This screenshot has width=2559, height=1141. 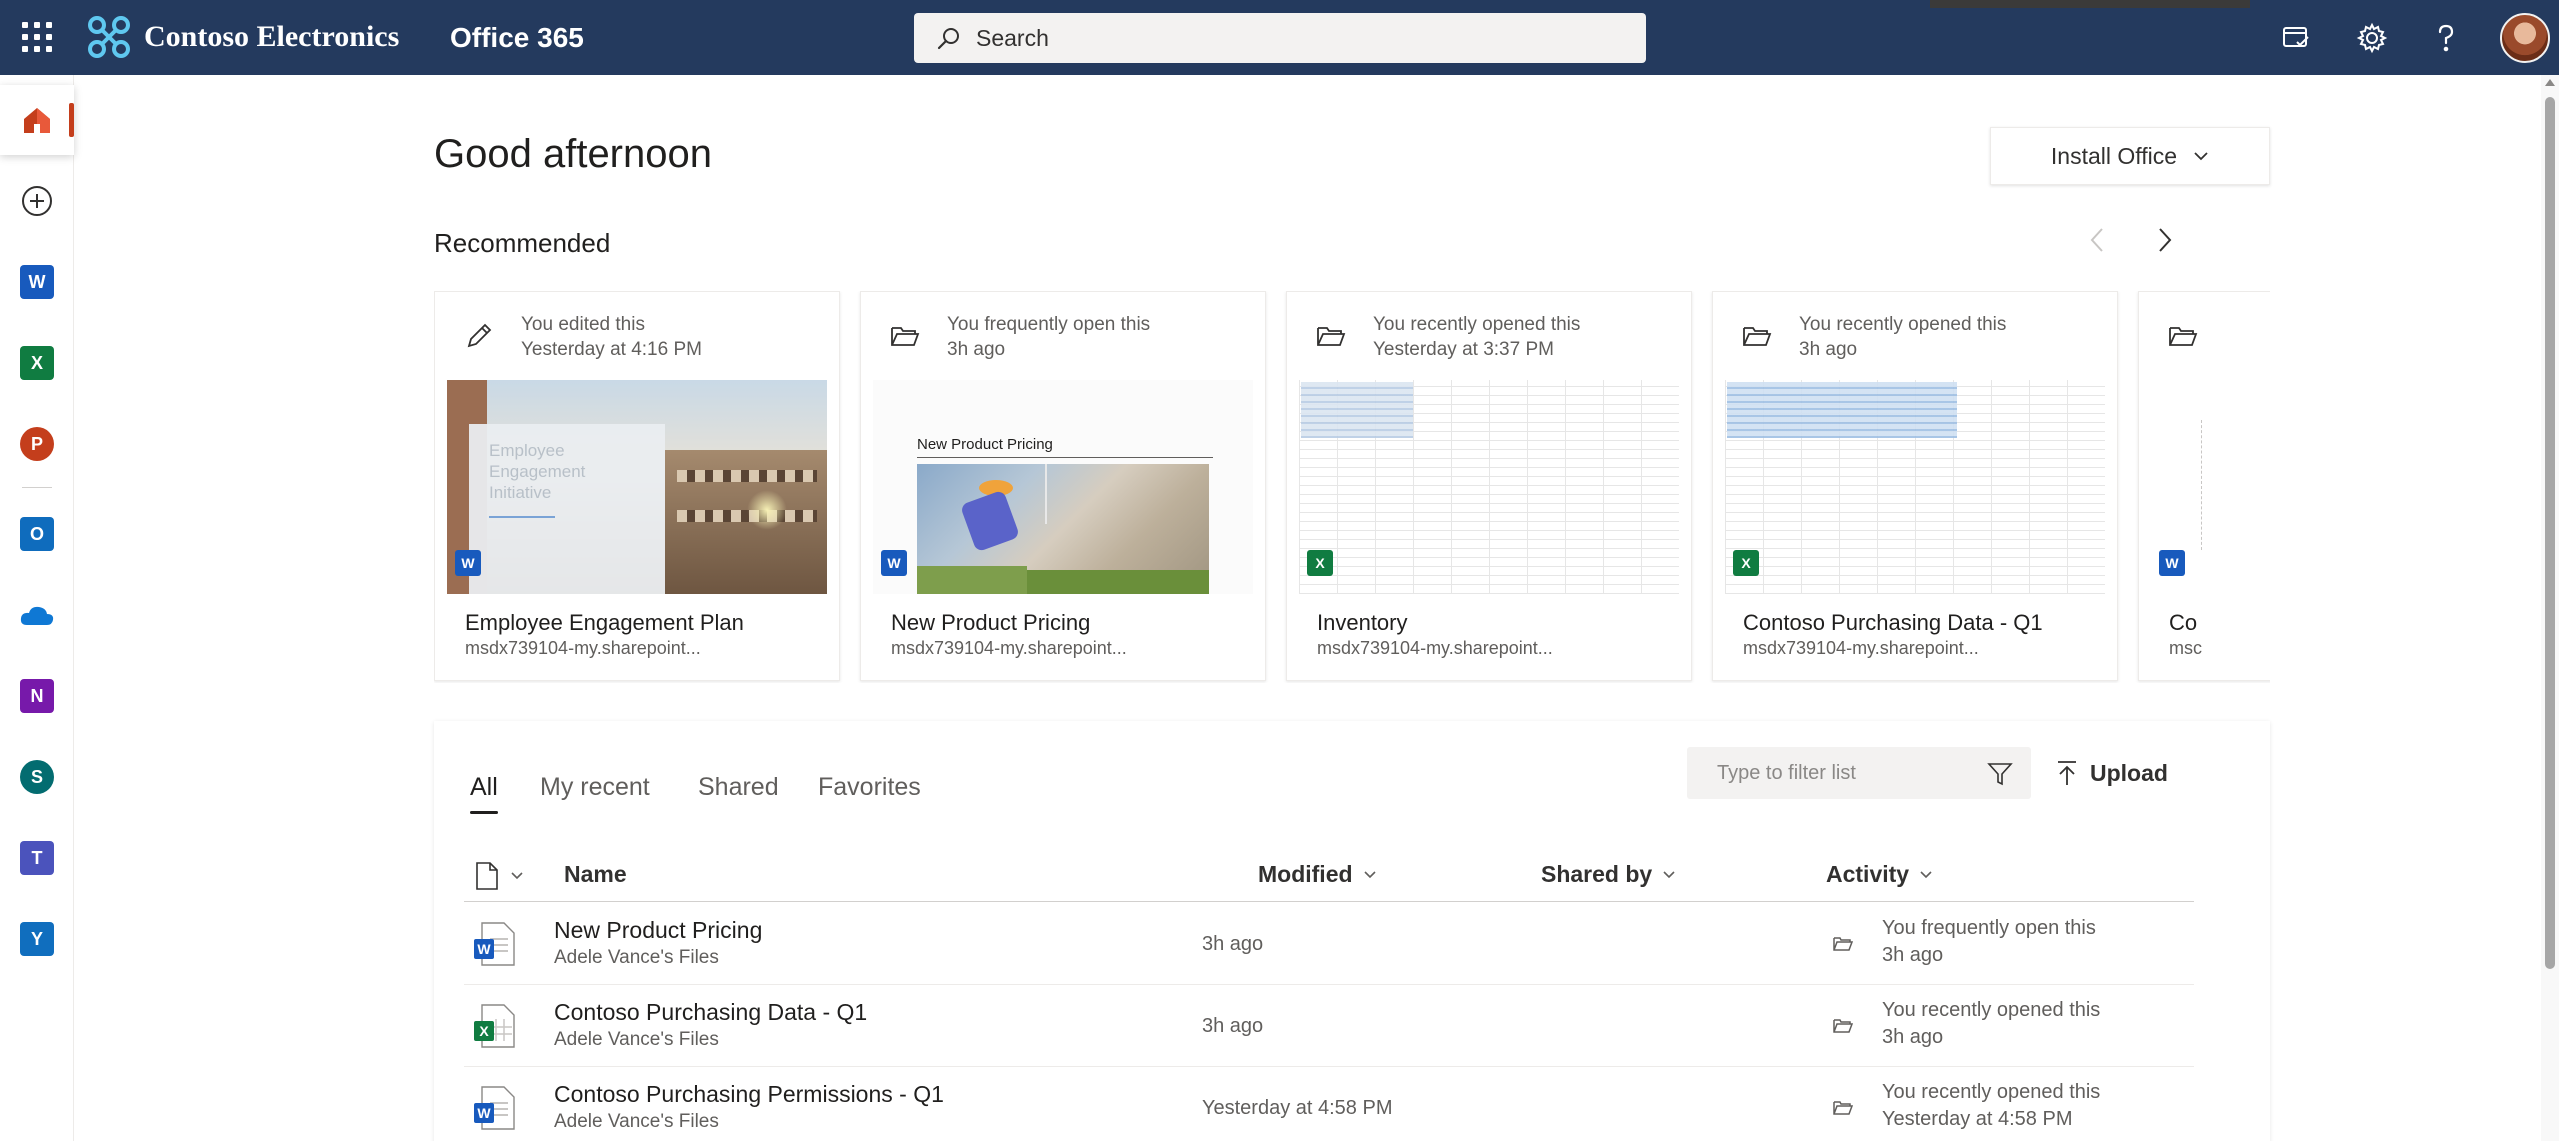 What do you see at coordinates (37, 939) in the screenshot?
I see `rail-yammer: Y` at bounding box center [37, 939].